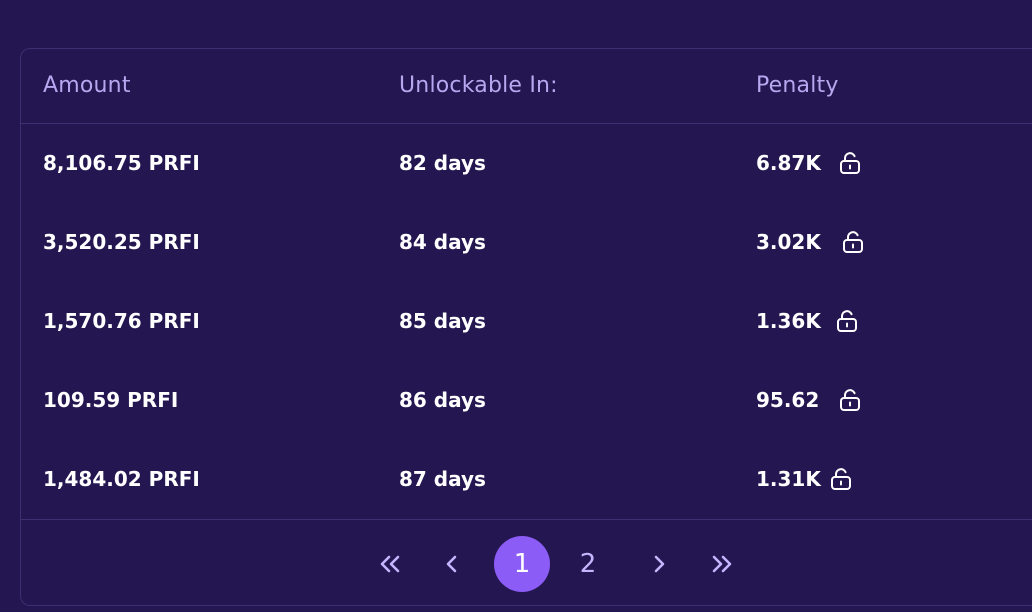  Describe the element at coordinates (526, 400) in the screenshot. I see `table-row: 109.59 PRFI 86 days 95.62` at that location.